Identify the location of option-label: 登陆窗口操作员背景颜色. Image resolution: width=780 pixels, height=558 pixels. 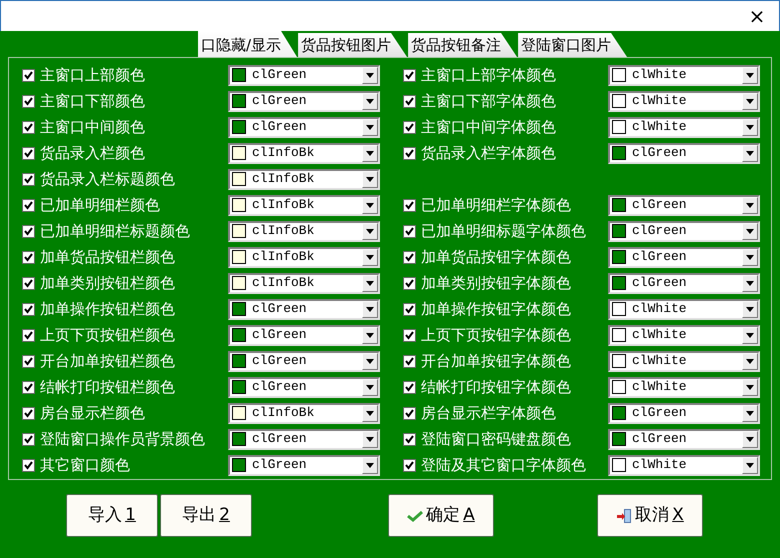
(122, 439).